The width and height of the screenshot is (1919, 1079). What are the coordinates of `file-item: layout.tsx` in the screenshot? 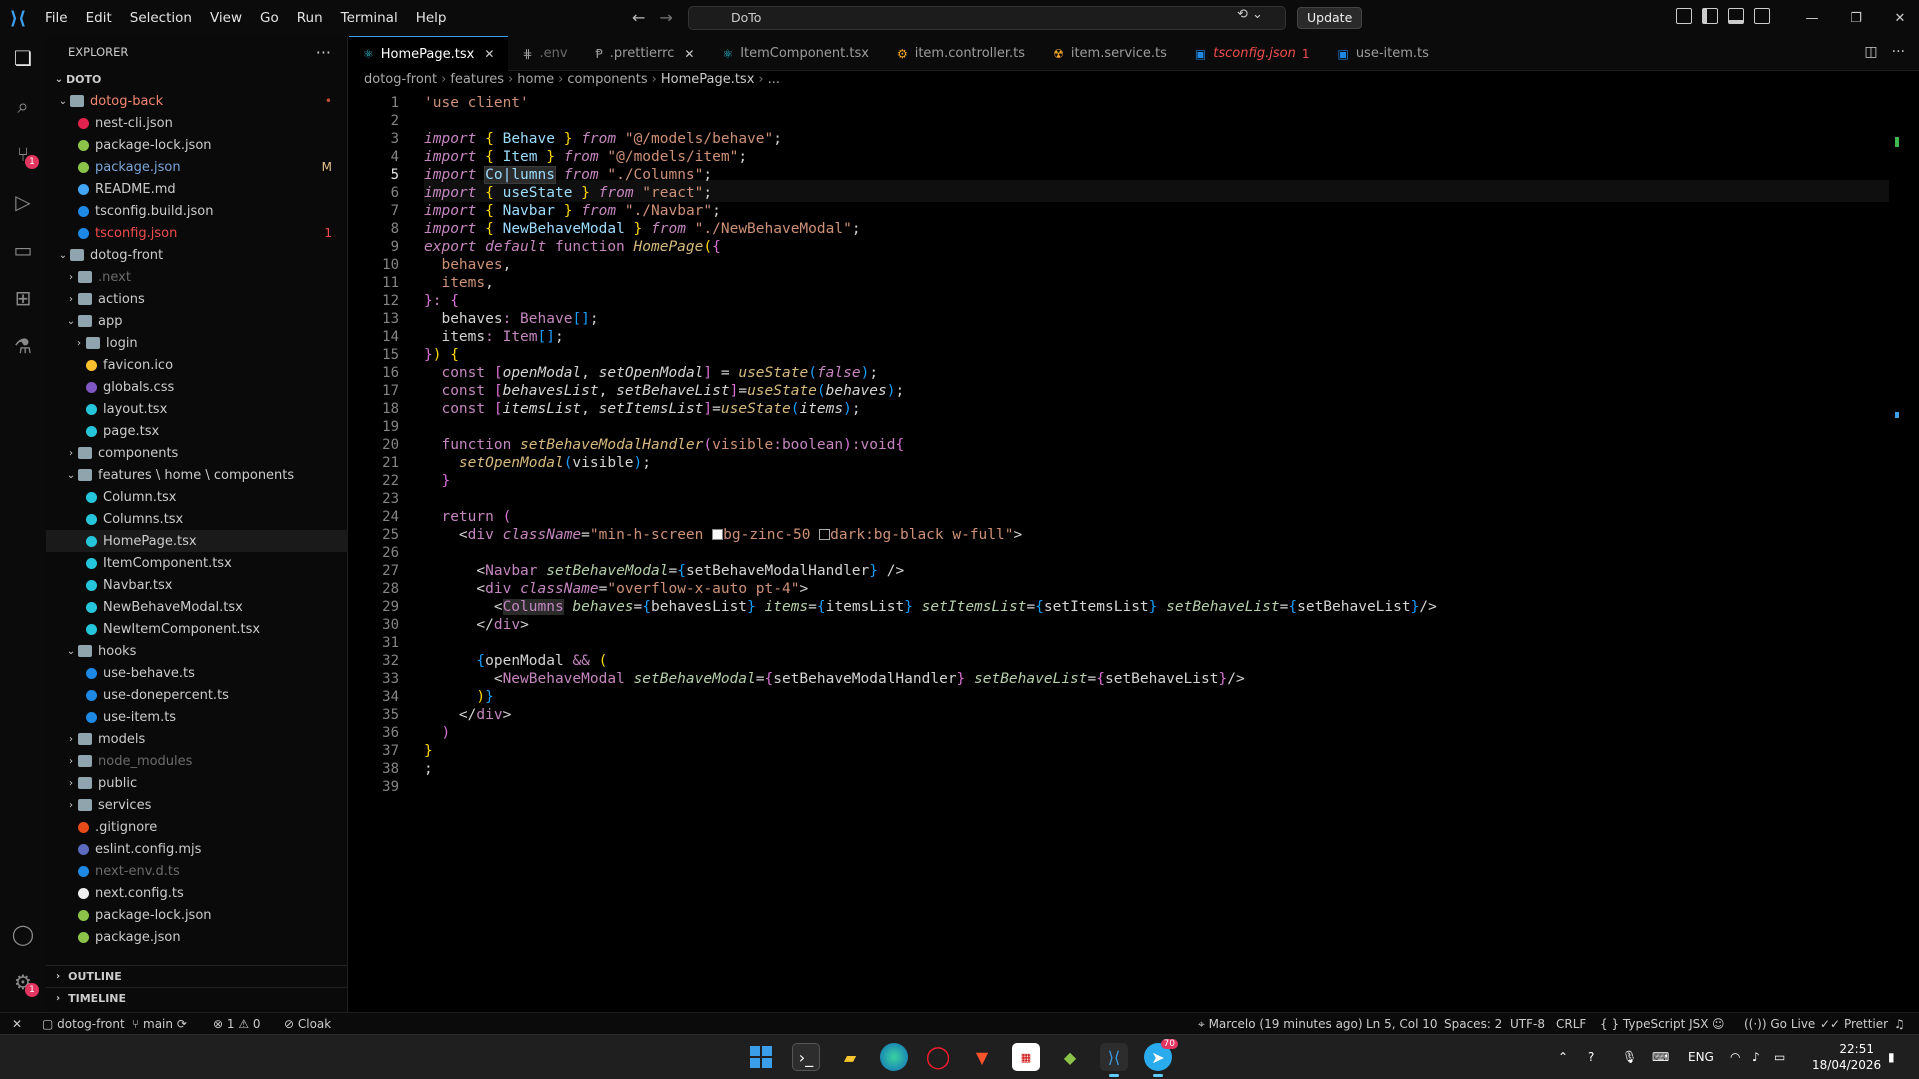 It's located at (197, 409).